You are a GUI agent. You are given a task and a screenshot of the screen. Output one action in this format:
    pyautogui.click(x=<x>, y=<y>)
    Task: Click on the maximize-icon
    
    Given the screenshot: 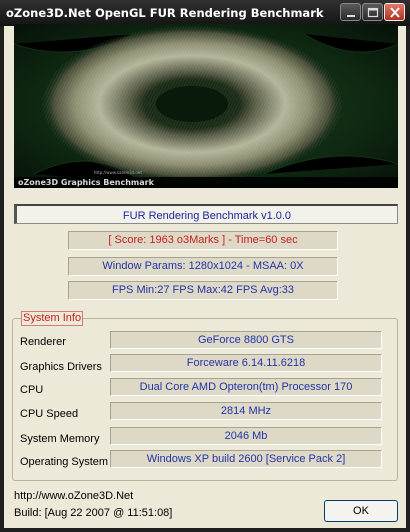 What is the action you would take?
    pyautogui.click(x=373, y=12)
    